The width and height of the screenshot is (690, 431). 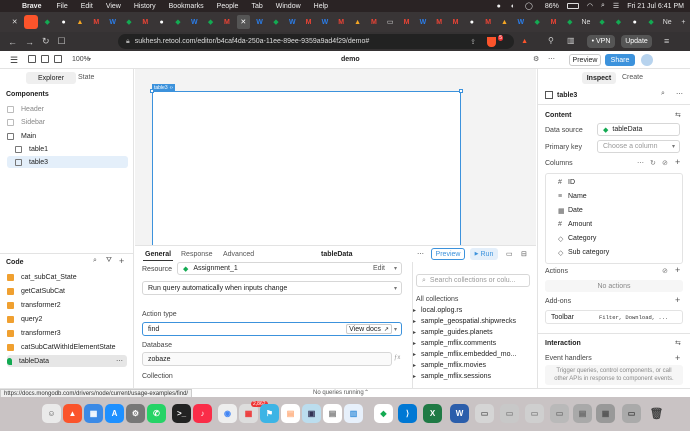 I want to click on expand-icon: ▭, so click(x=509, y=254).